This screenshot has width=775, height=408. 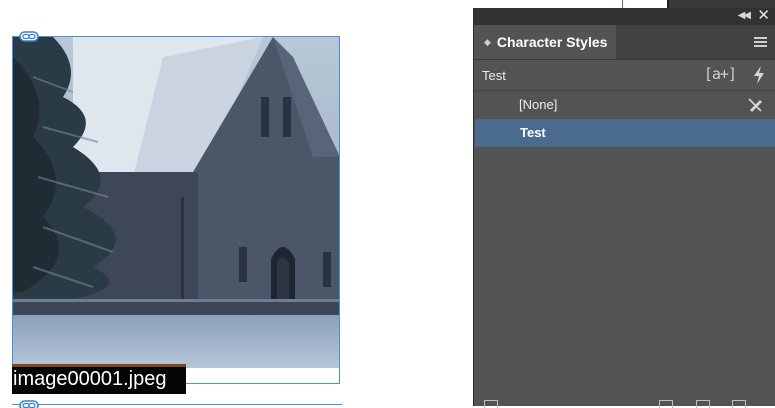 What do you see at coordinates (666, 404) in the screenshot?
I see `folder-icon` at bounding box center [666, 404].